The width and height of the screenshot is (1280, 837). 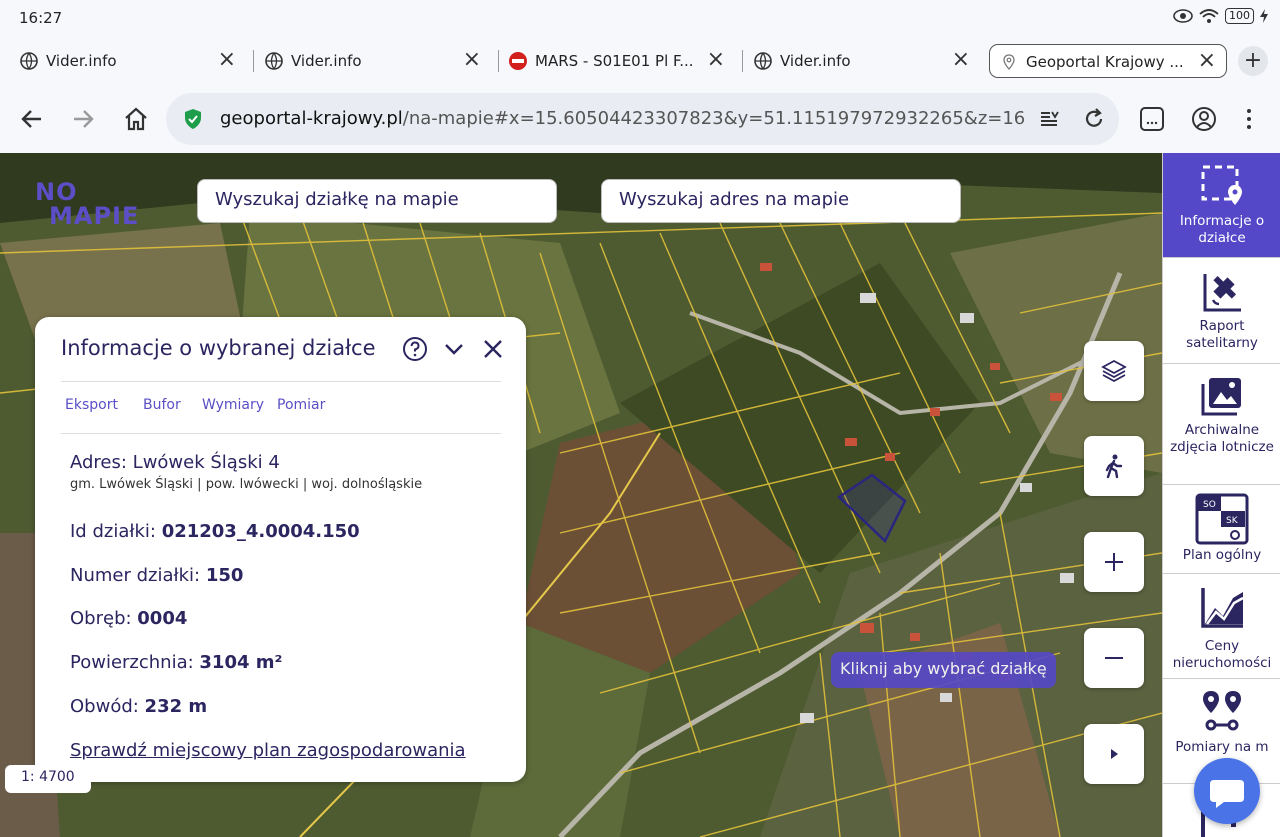 I want to click on local-plan-link: Sprawdź miejscowy plan zagospodarowania, so click(x=268, y=750).